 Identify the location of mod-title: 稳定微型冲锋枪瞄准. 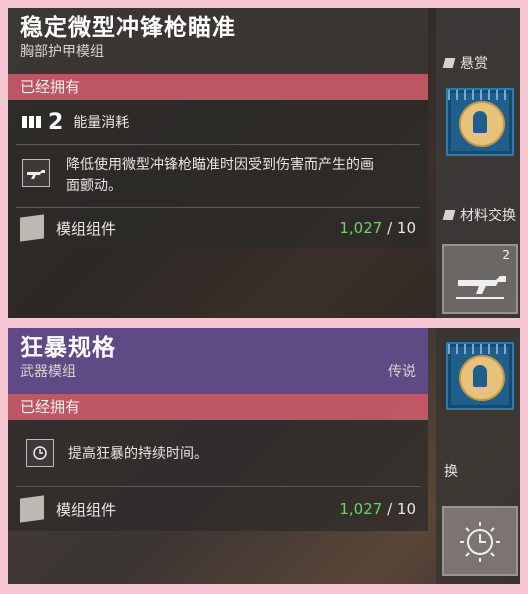
(128, 28).